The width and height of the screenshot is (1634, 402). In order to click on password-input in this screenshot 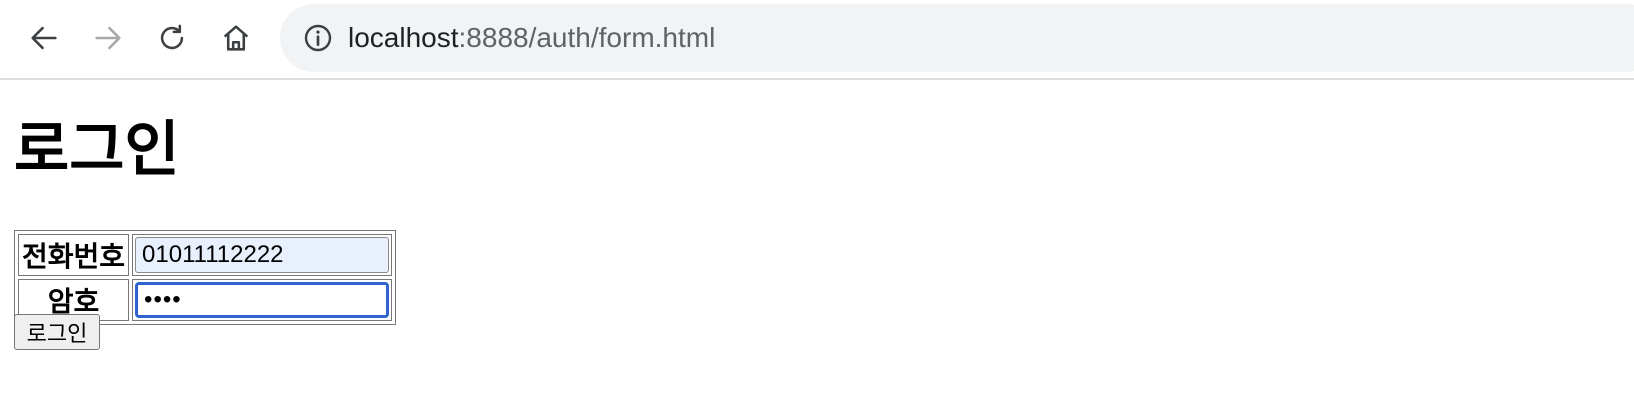, I will do `click(262, 300)`.